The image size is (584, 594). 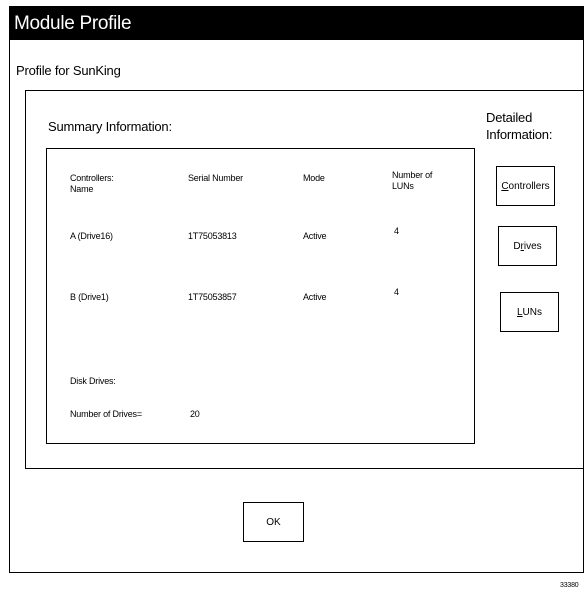 What do you see at coordinates (509, 117) in the screenshot?
I see `detailed-heading-line1: Detailed` at bounding box center [509, 117].